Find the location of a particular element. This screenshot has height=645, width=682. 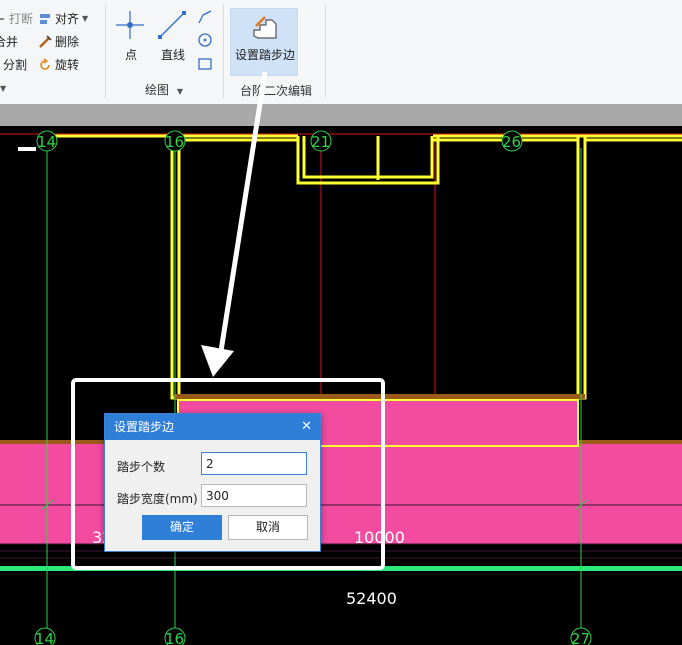

axis-label-14: 14 is located at coordinates (46, 142).